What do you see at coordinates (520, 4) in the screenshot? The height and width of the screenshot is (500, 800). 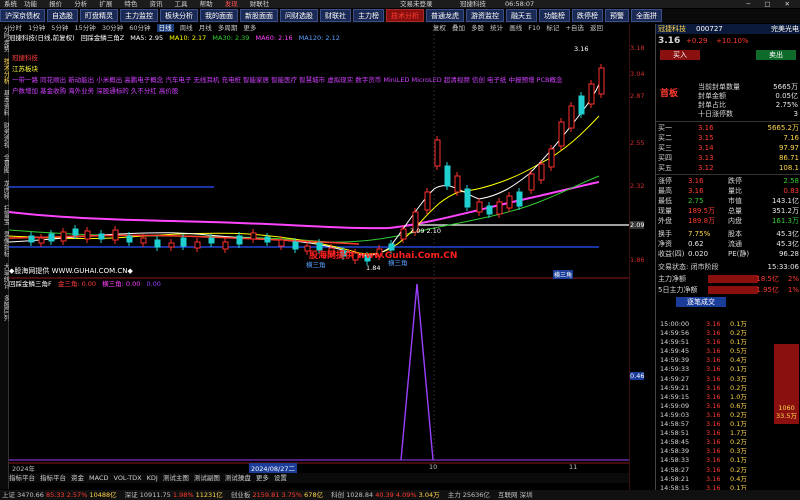 I see `clock: 06:58:07` at bounding box center [520, 4].